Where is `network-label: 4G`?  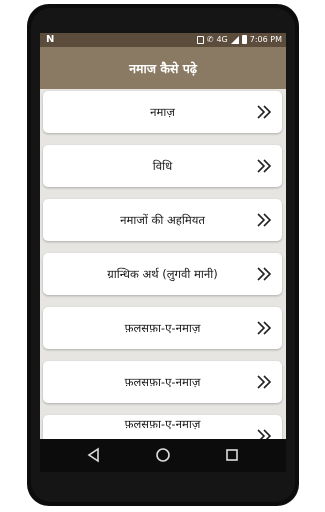
network-label: 4G is located at coordinates (222, 39).